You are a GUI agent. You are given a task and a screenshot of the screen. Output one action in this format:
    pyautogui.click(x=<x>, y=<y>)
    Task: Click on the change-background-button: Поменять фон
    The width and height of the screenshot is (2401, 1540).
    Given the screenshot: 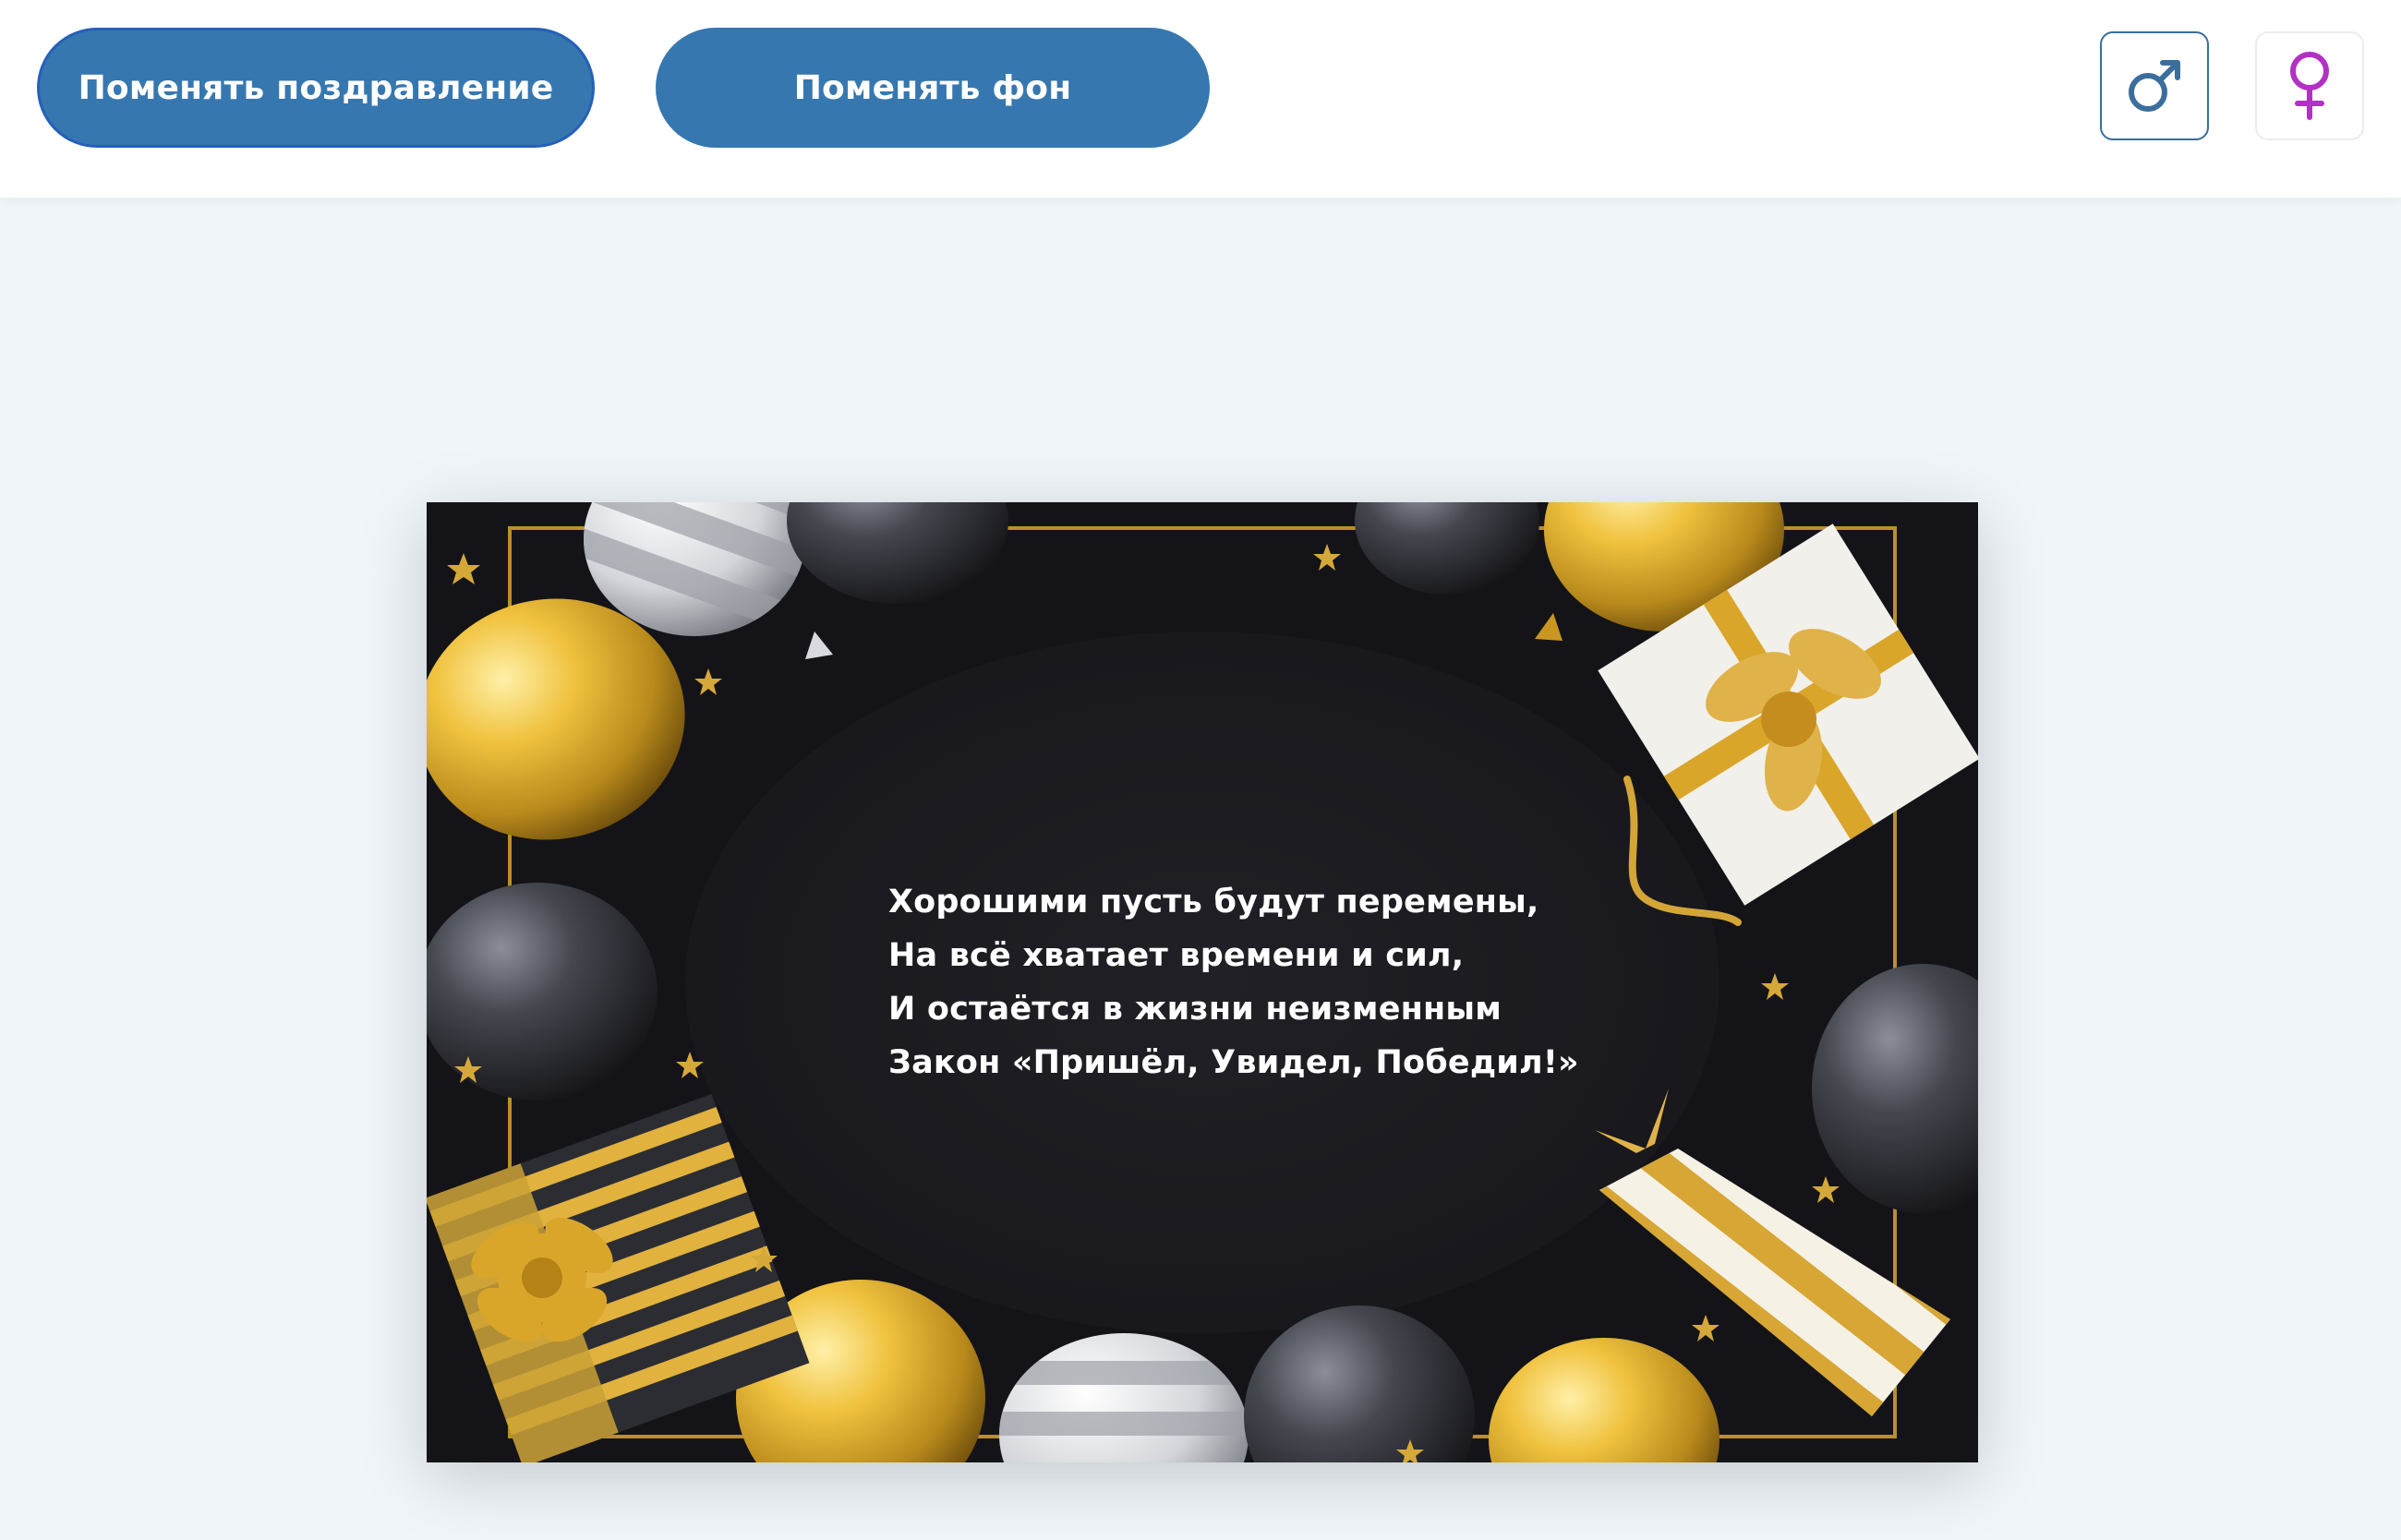 What is the action you would take?
    pyautogui.click(x=933, y=88)
    